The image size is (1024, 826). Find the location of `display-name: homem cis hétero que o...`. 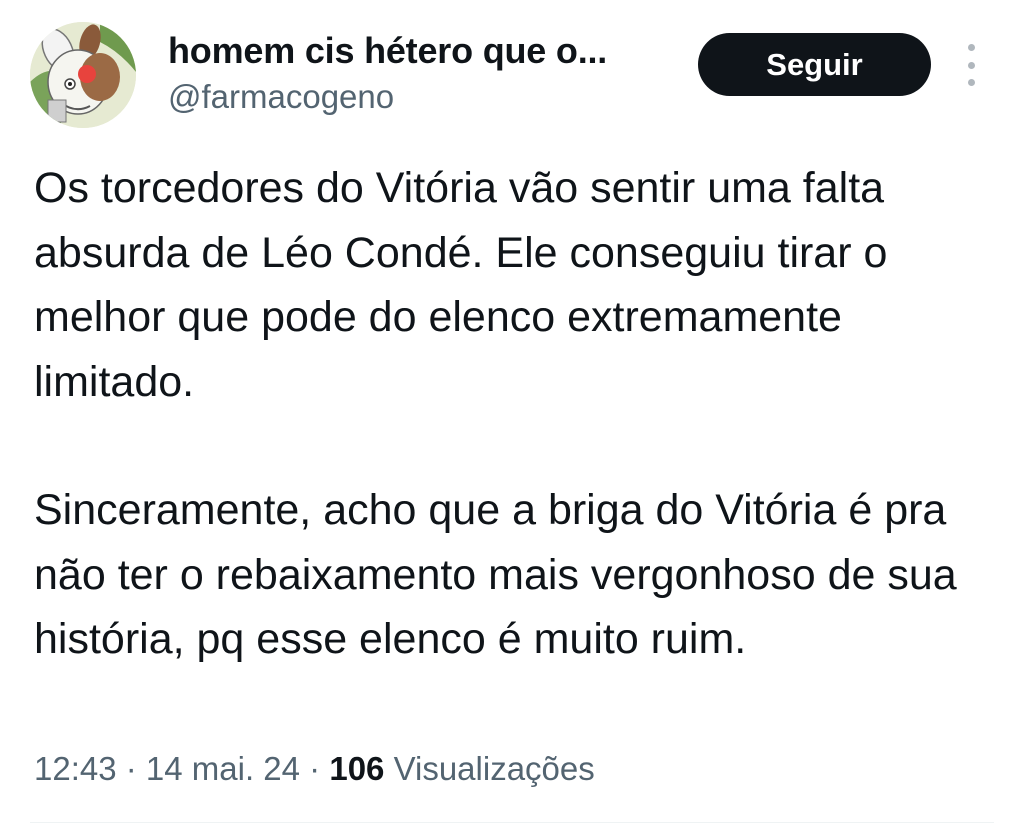

display-name: homem cis hétero que o... is located at coordinates (387, 51).